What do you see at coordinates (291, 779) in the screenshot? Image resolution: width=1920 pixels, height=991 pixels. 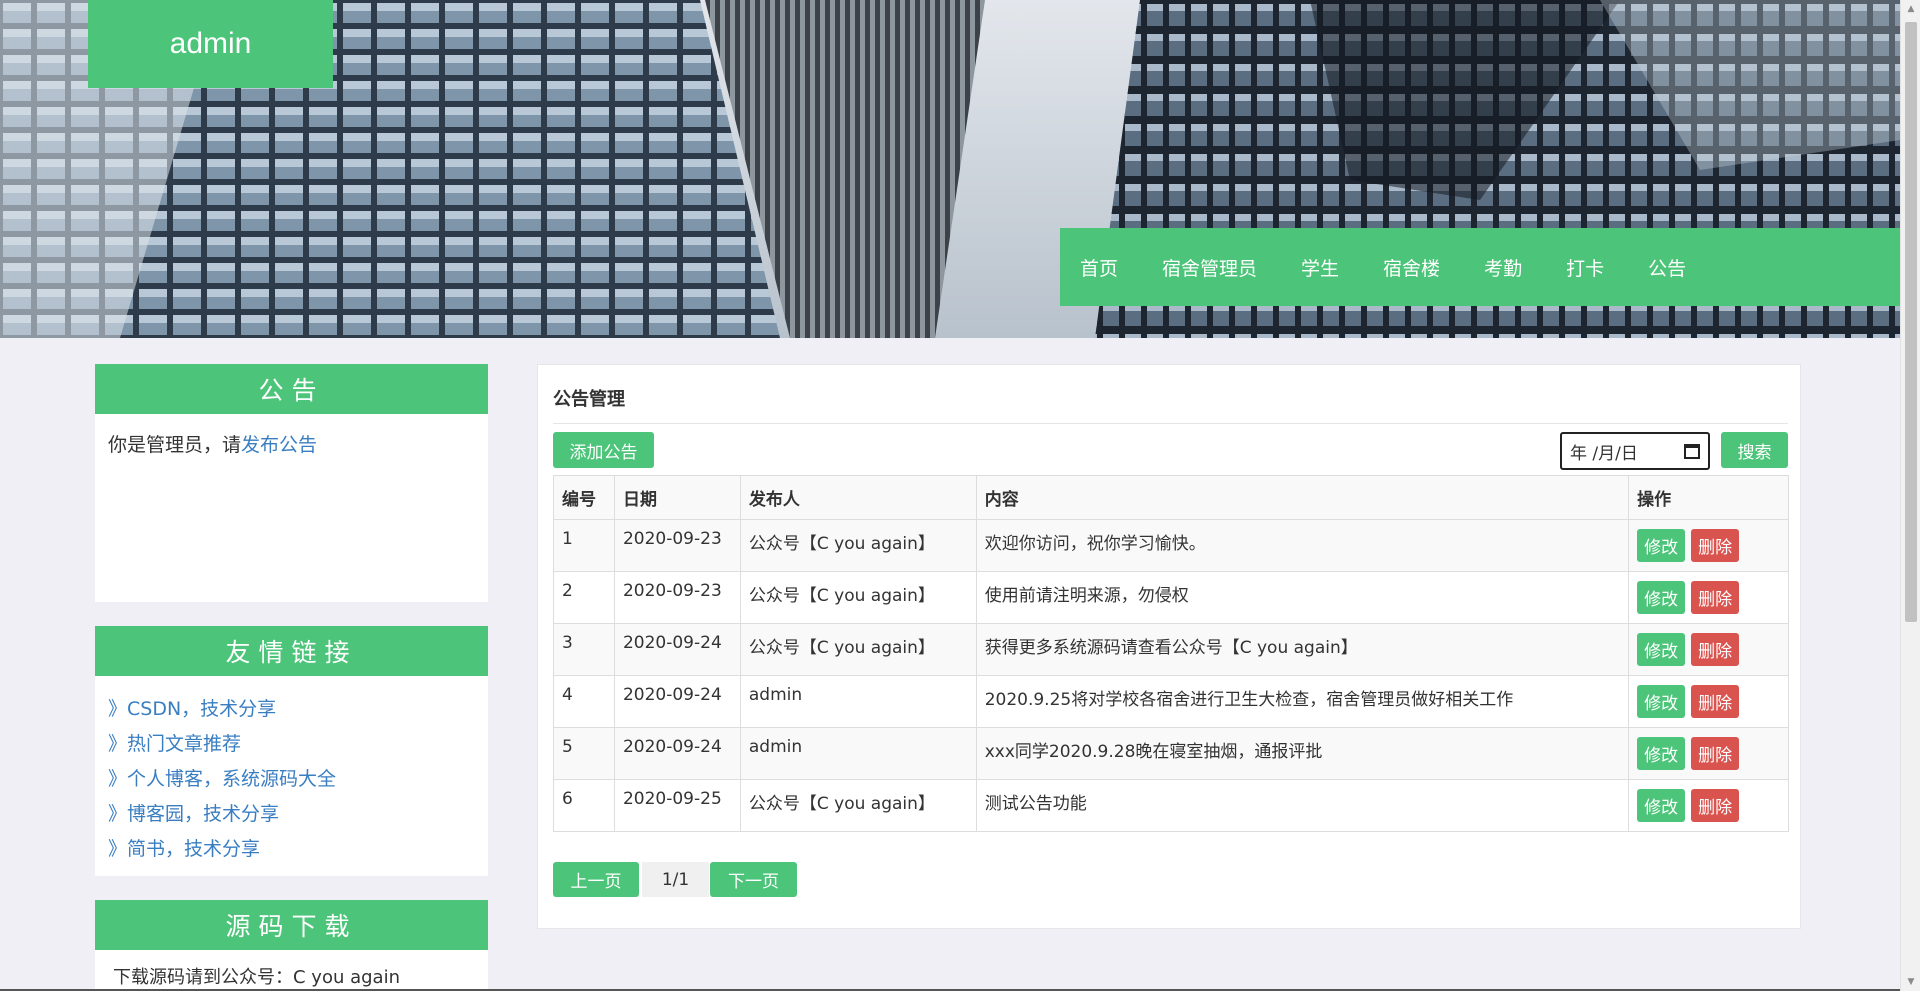 I see `link-personal-blog: 》个人博客，系统源码大全` at bounding box center [291, 779].